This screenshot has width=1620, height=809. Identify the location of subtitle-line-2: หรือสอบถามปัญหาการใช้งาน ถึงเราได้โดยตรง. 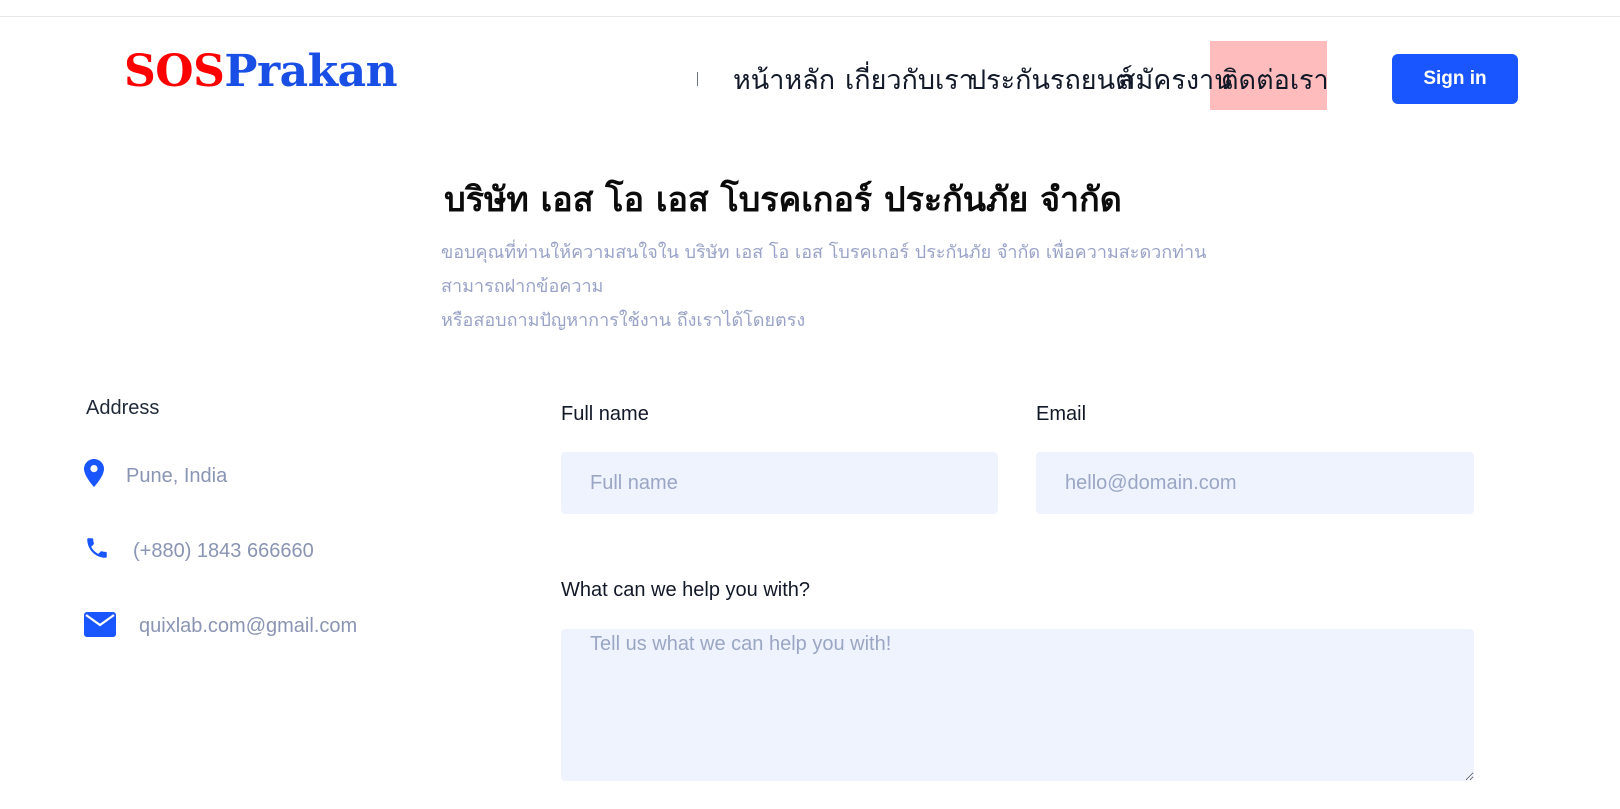
(623, 320).